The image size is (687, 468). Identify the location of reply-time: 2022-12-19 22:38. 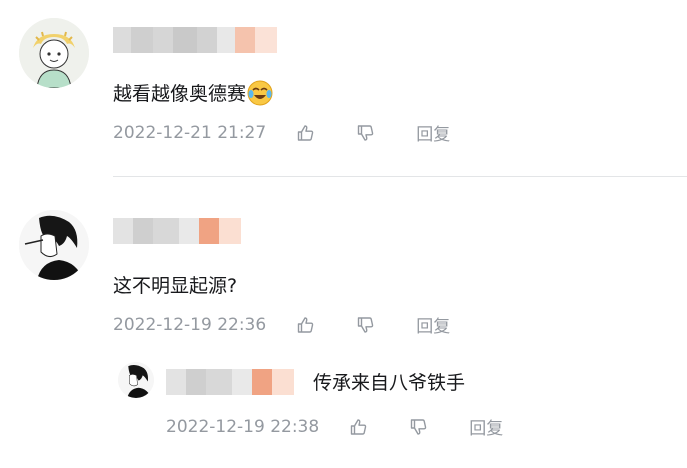
(243, 426).